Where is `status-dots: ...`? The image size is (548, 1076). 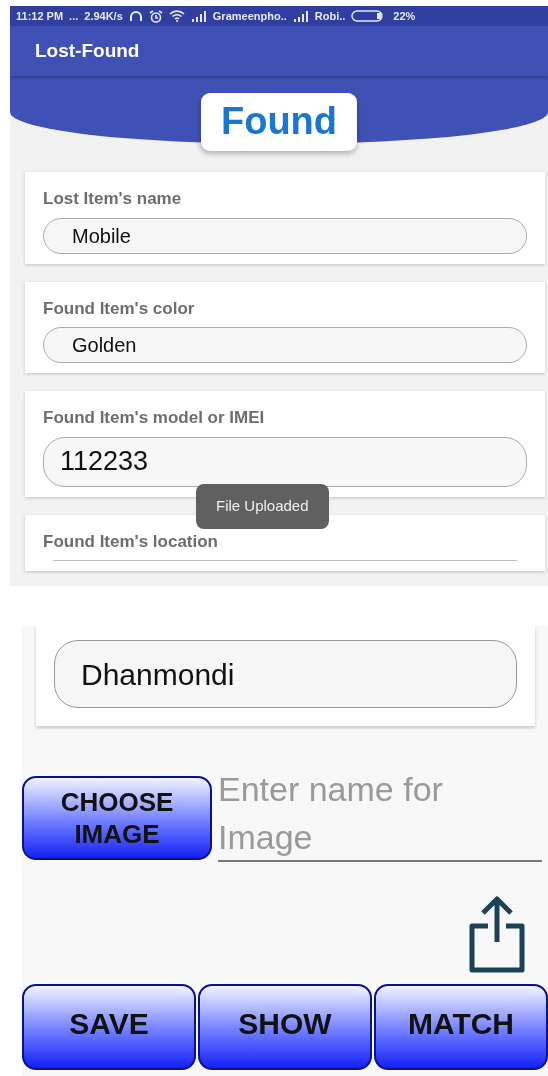
status-dots: ... is located at coordinates (74, 16).